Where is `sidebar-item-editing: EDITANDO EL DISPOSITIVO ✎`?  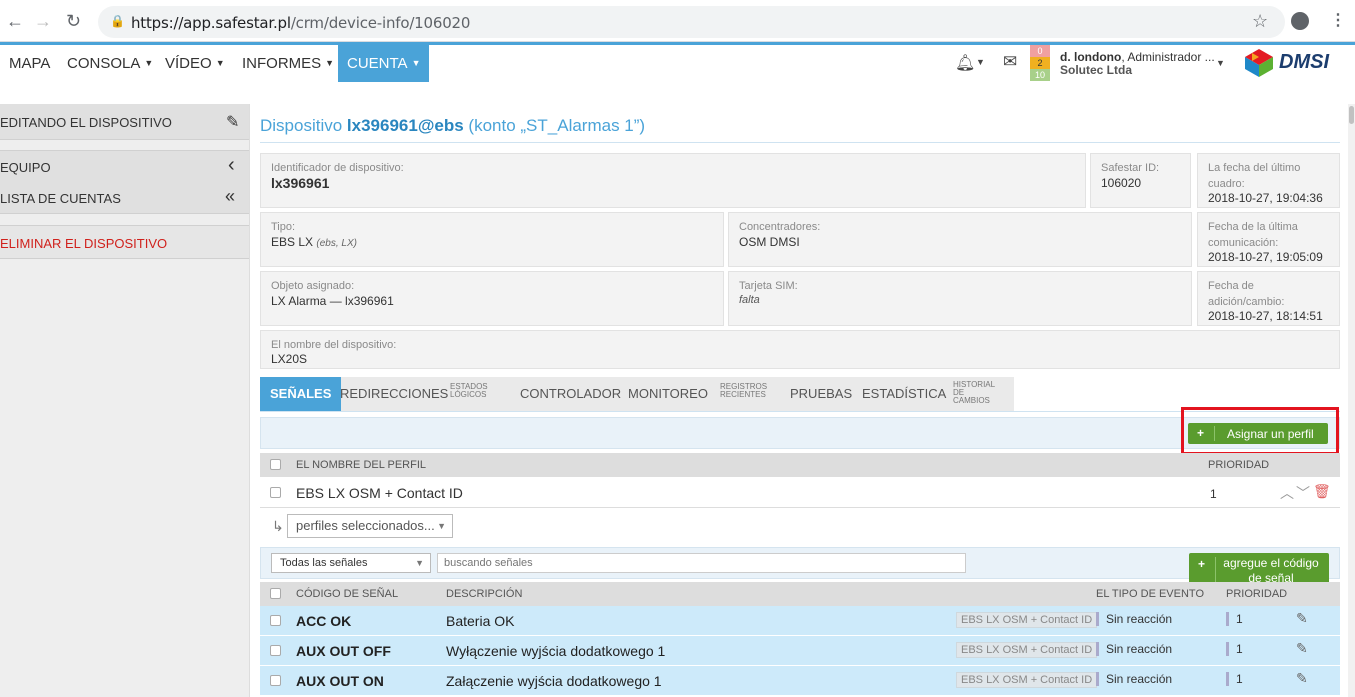 sidebar-item-editing: EDITANDO EL DISPOSITIVO ✎ is located at coordinates (125, 122).